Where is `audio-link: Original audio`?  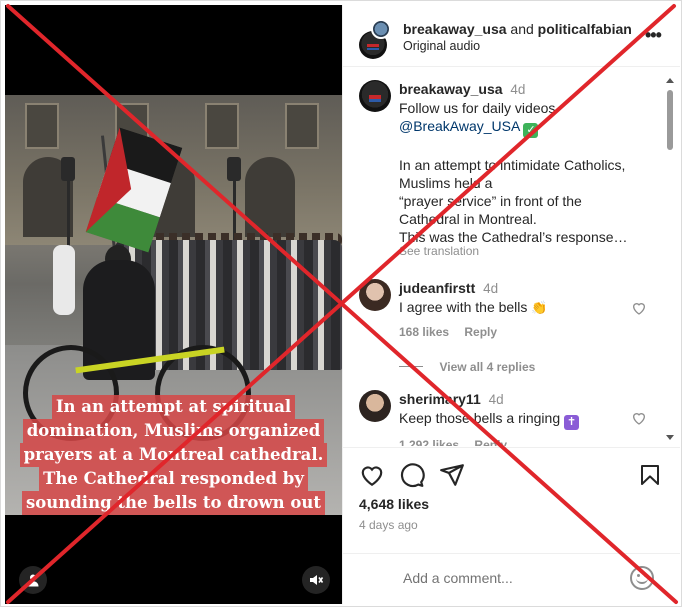
audio-link: Original audio is located at coordinates (441, 46).